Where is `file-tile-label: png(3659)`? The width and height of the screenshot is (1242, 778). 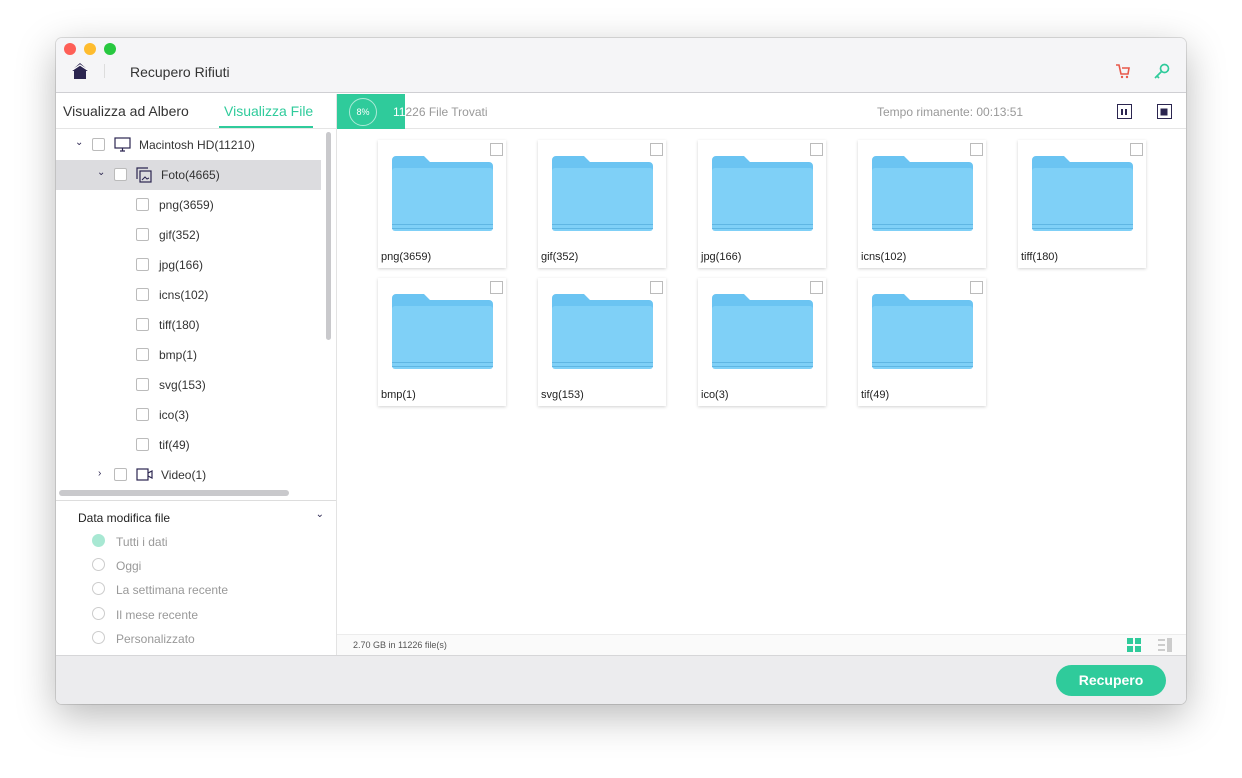
file-tile-label: png(3659) is located at coordinates (406, 257).